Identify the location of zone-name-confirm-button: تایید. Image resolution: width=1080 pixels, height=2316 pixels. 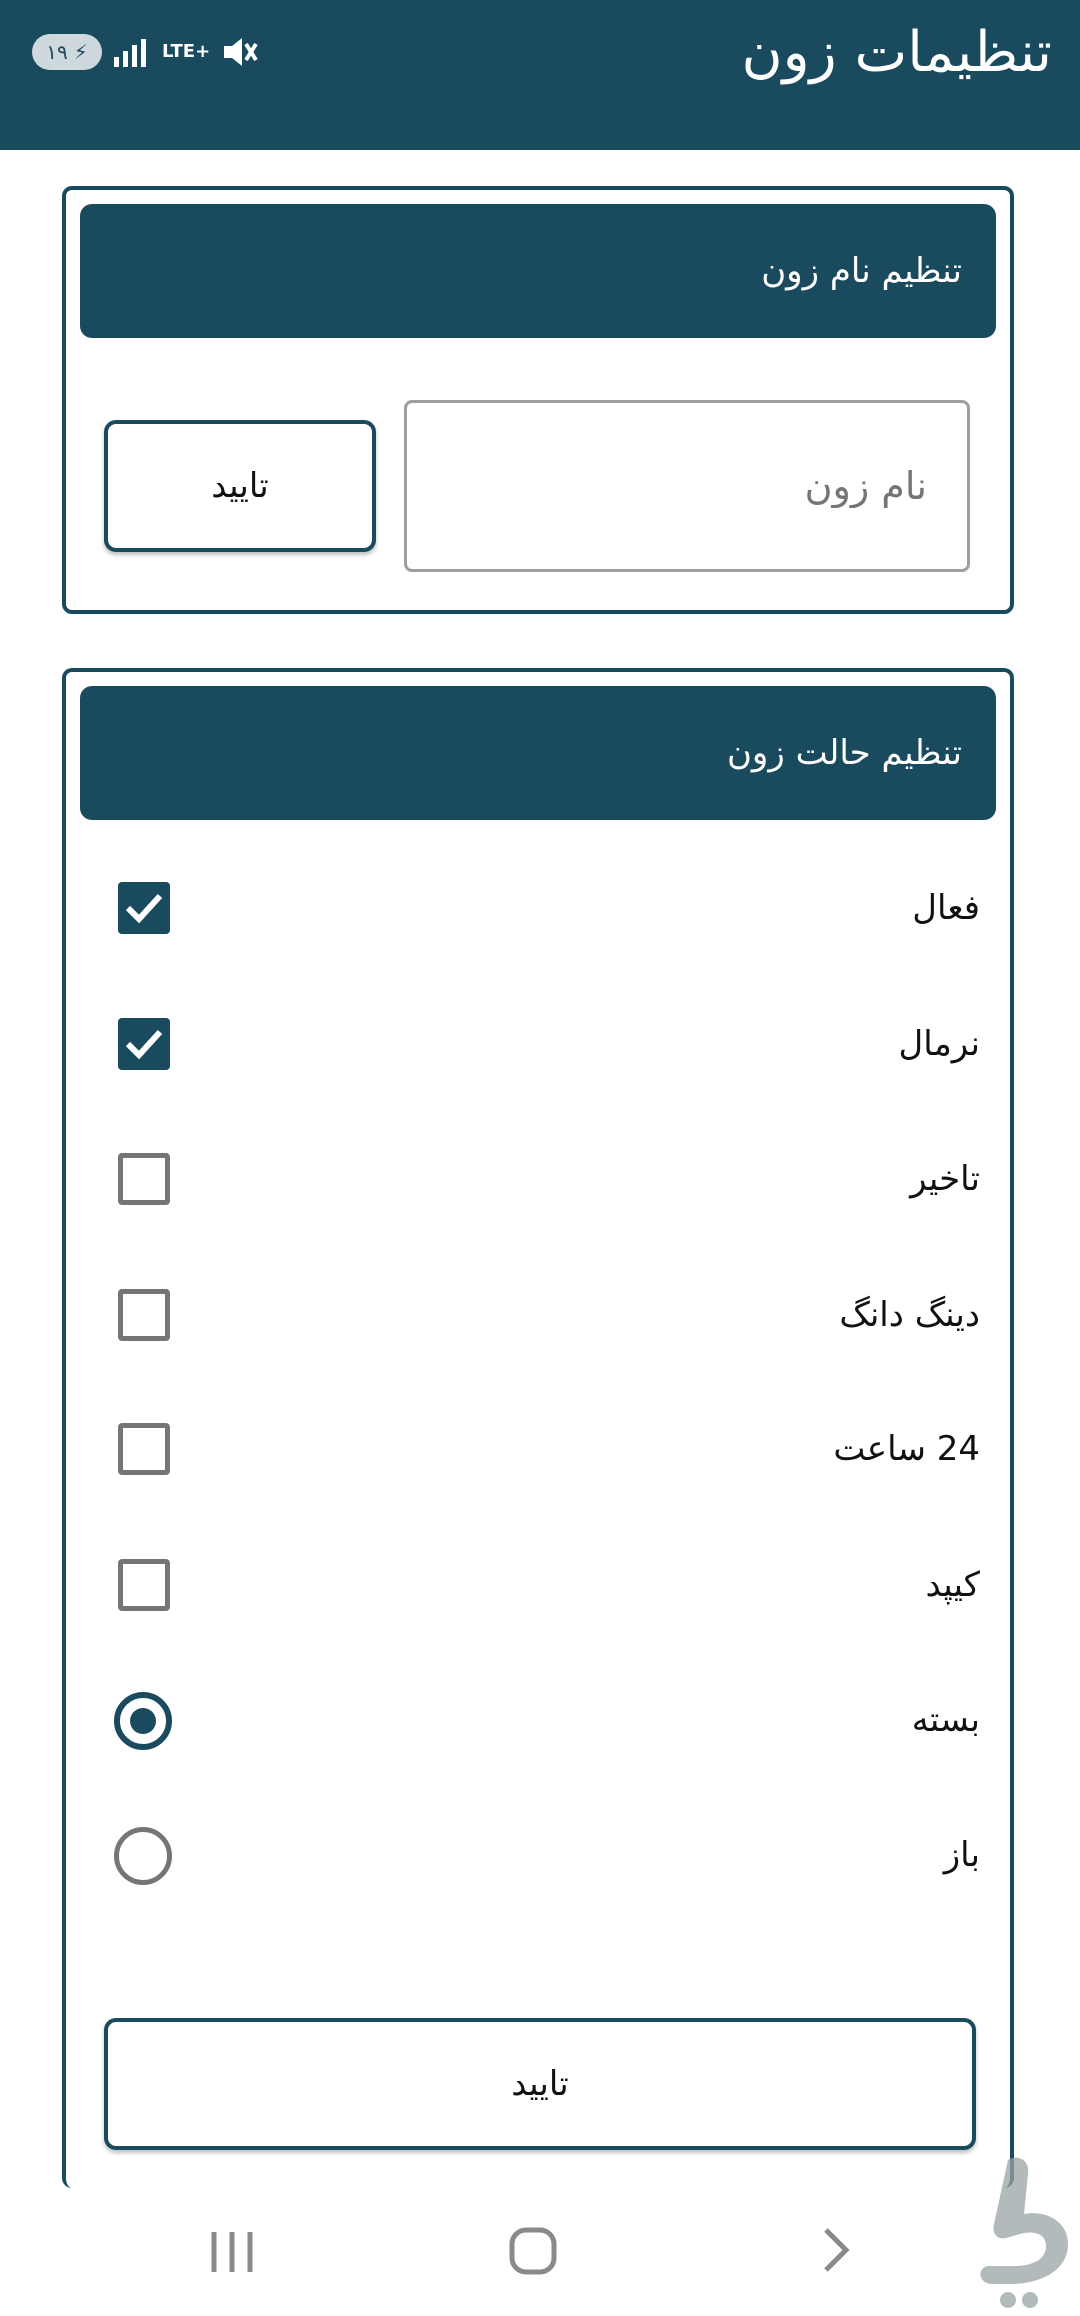
(240, 486).